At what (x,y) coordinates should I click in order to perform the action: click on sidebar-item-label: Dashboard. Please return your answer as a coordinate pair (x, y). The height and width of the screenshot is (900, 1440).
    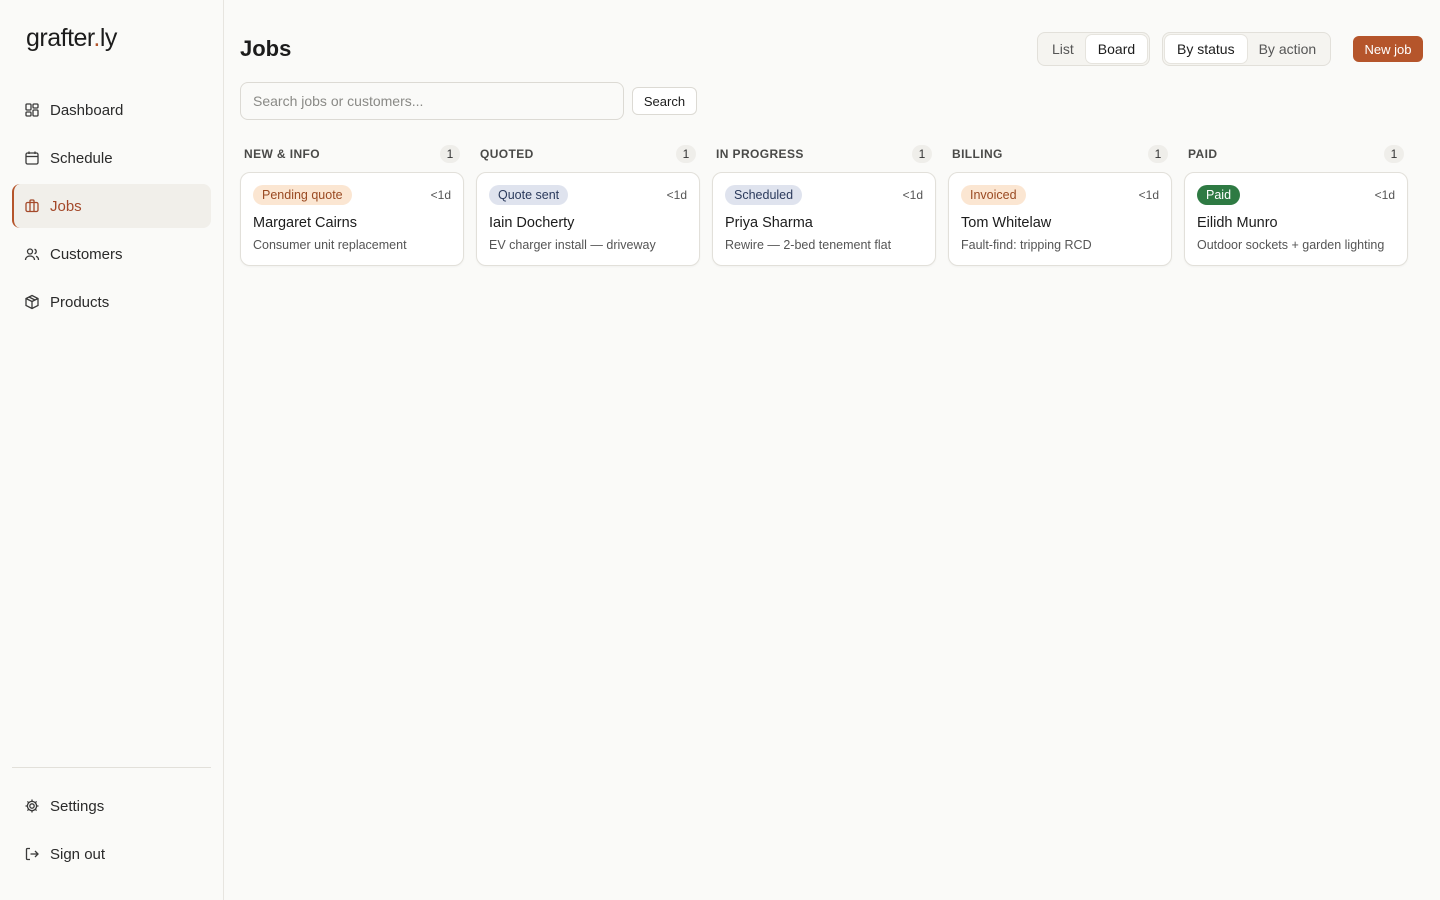
    Looking at the image, I should click on (87, 110).